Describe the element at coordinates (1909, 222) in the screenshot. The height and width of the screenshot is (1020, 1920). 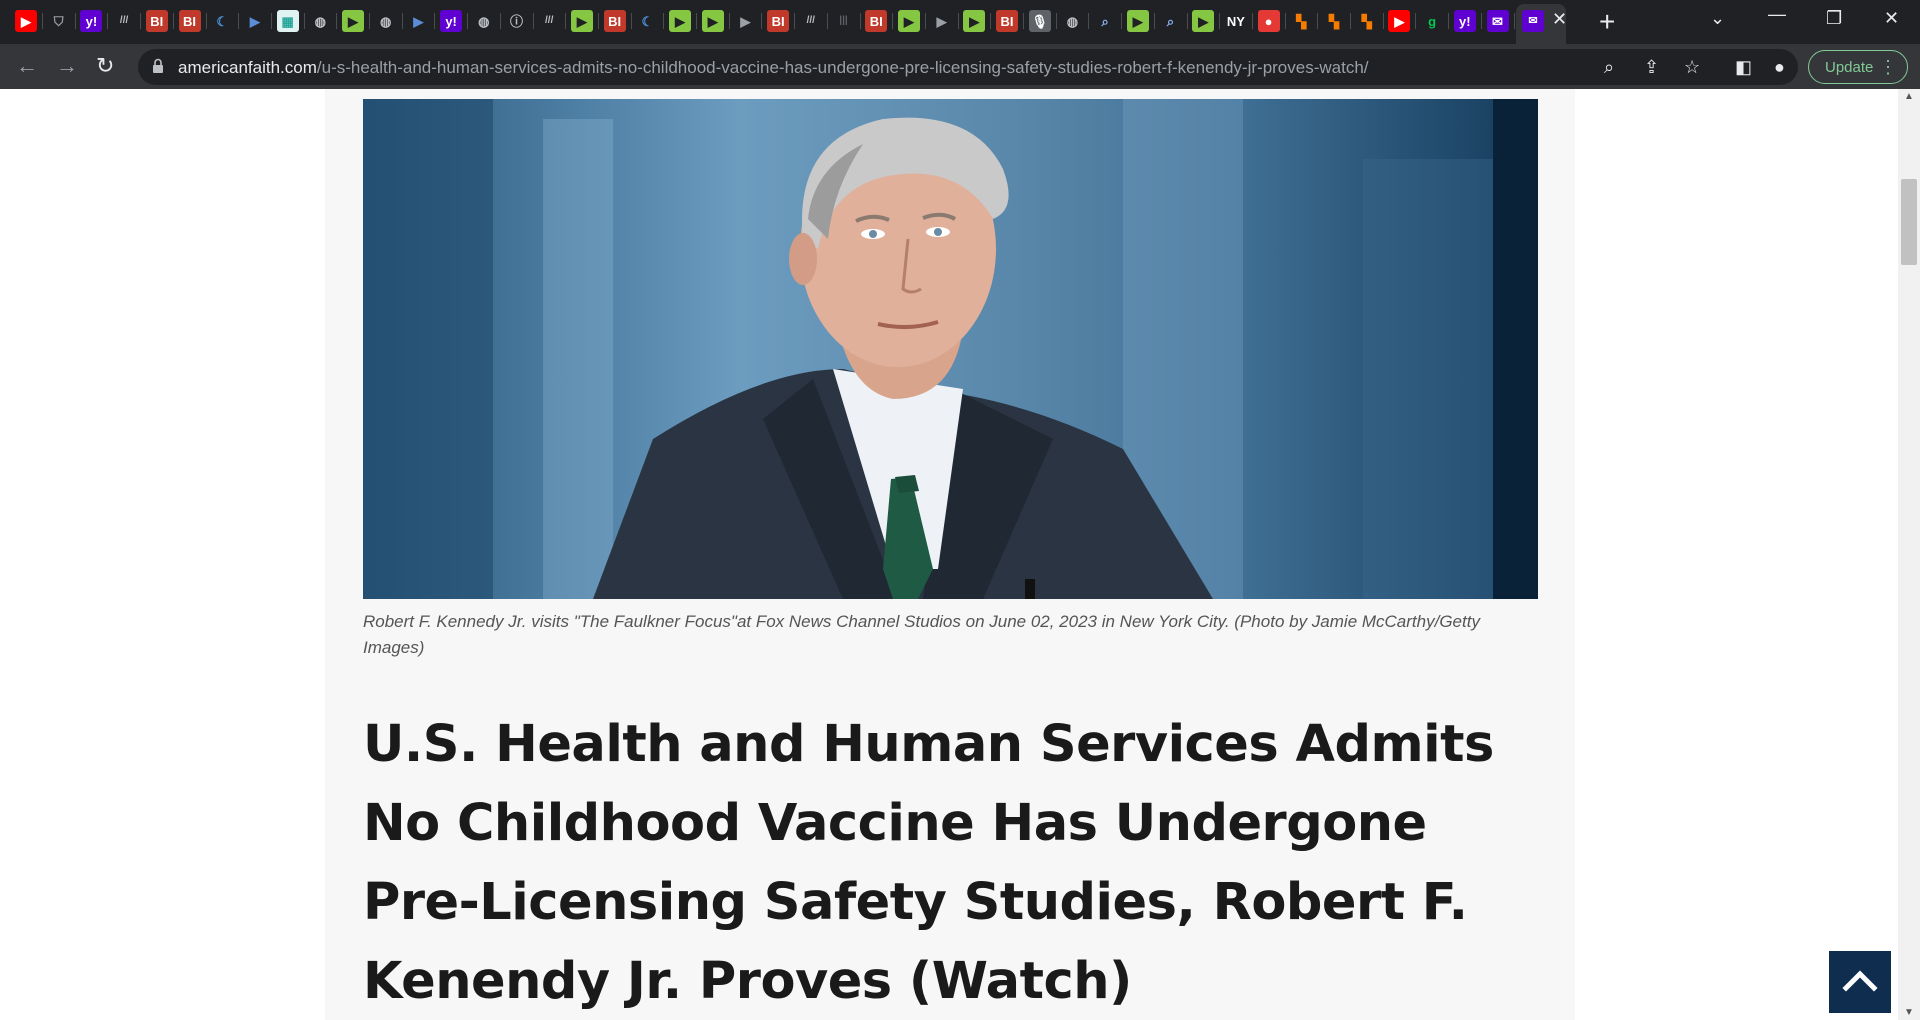
I see `scrollbar-thumb` at that location.